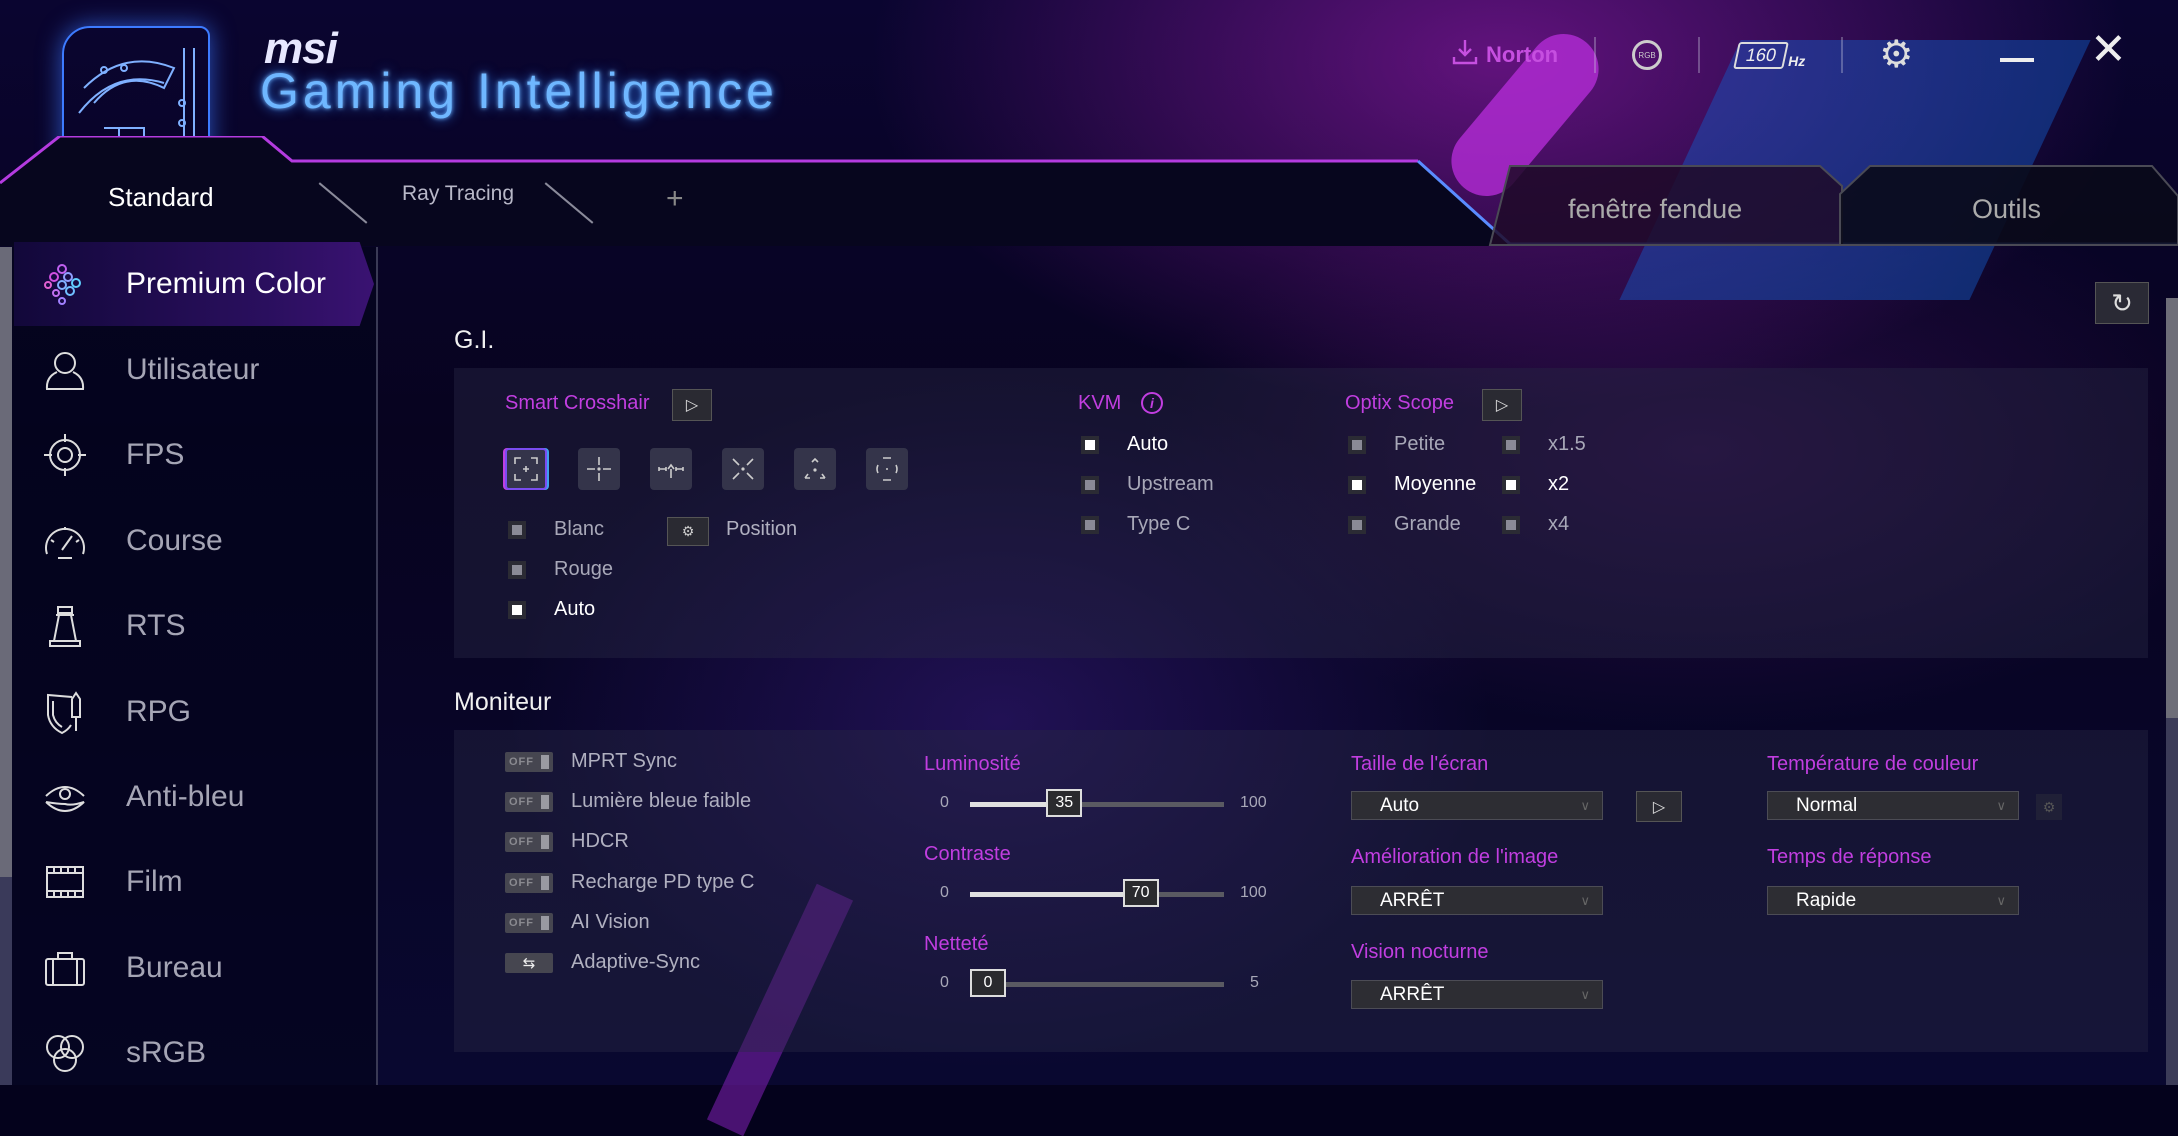 Image resolution: width=2178 pixels, height=1136 pixels. Describe the element at coordinates (1064, 803) in the screenshot. I see `slider-thumb: 35` at that location.